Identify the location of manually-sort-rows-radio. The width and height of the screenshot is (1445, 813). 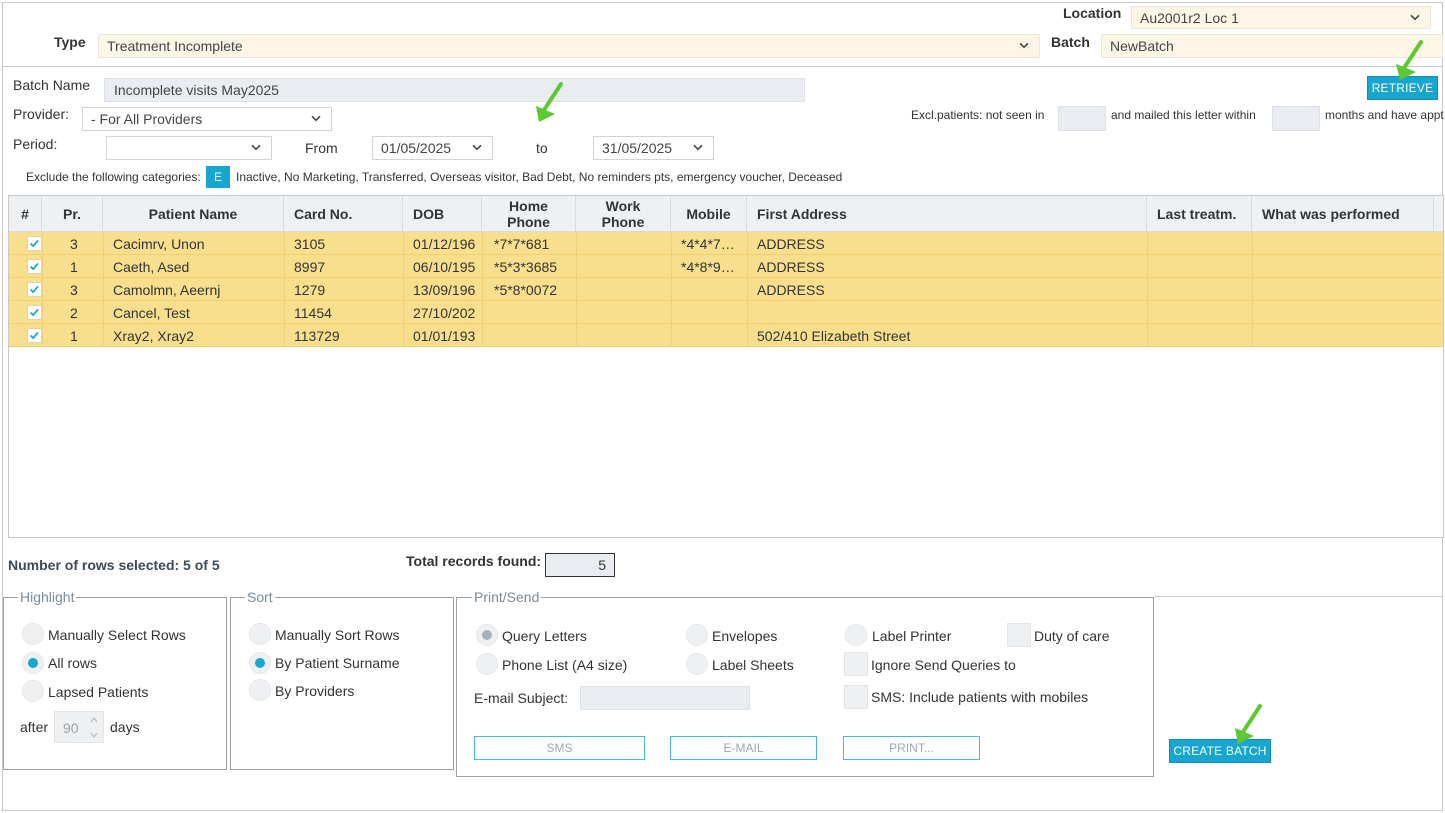
(260, 634).